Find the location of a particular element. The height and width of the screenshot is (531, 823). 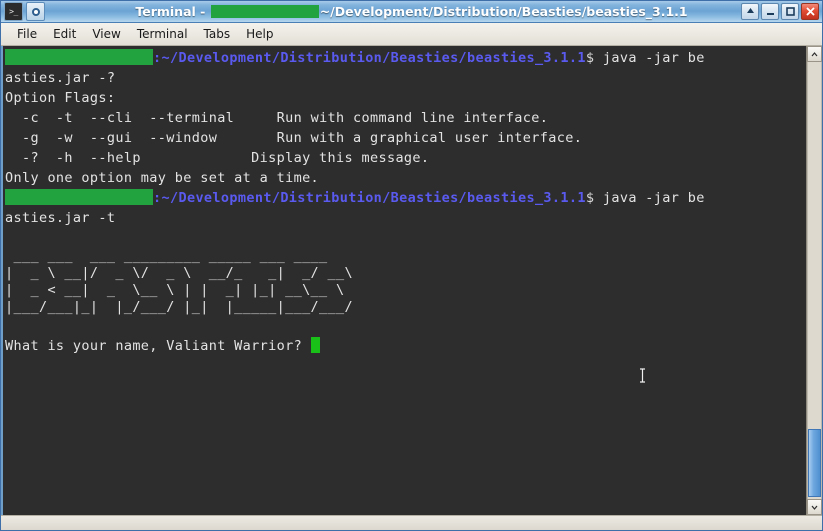

close-button is located at coordinates (810, 11).